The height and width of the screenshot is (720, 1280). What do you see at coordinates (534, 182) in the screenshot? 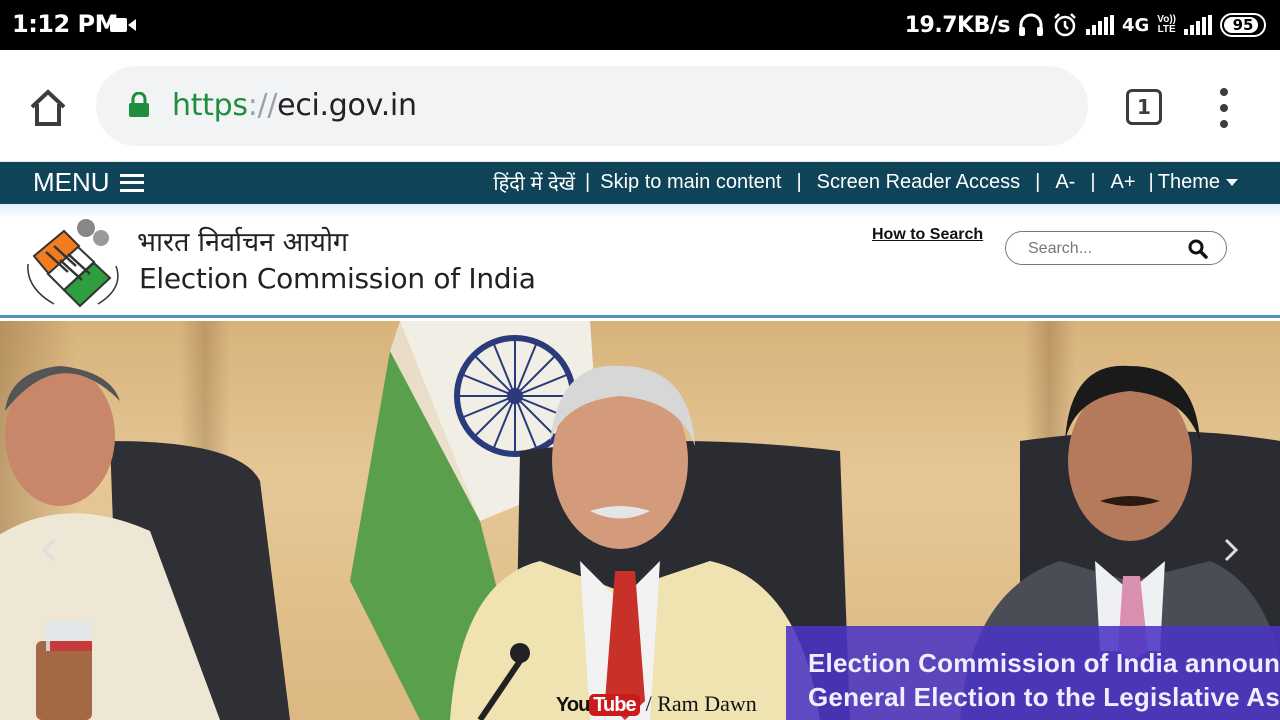
I see `hindi-link: हिंदी में देखें` at bounding box center [534, 182].